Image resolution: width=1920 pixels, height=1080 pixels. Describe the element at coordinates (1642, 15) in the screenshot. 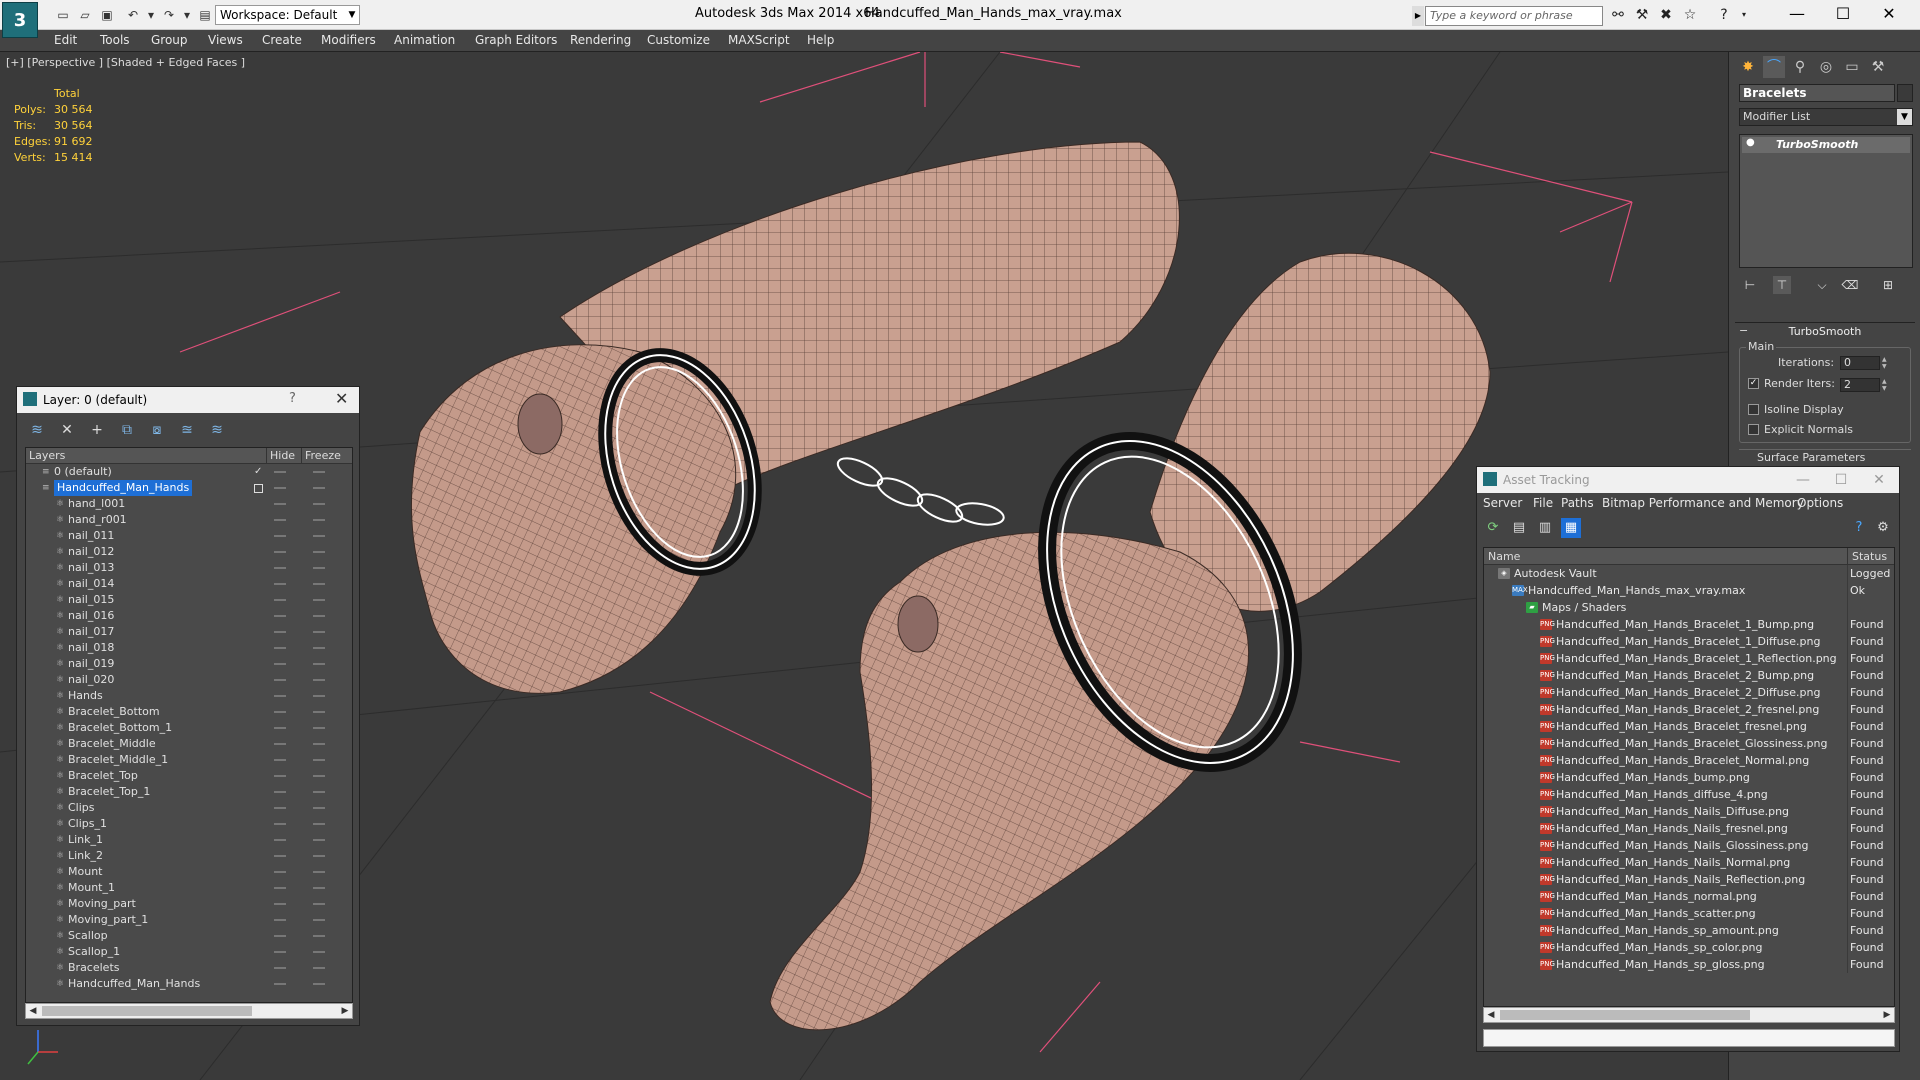

I see `subscription-icon: ⚒` at that location.